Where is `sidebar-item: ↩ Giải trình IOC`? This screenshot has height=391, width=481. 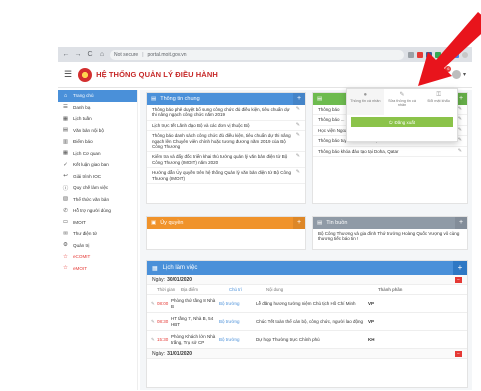
sidebar-item: ↩ Giải trình IOC is located at coordinates (97, 177).